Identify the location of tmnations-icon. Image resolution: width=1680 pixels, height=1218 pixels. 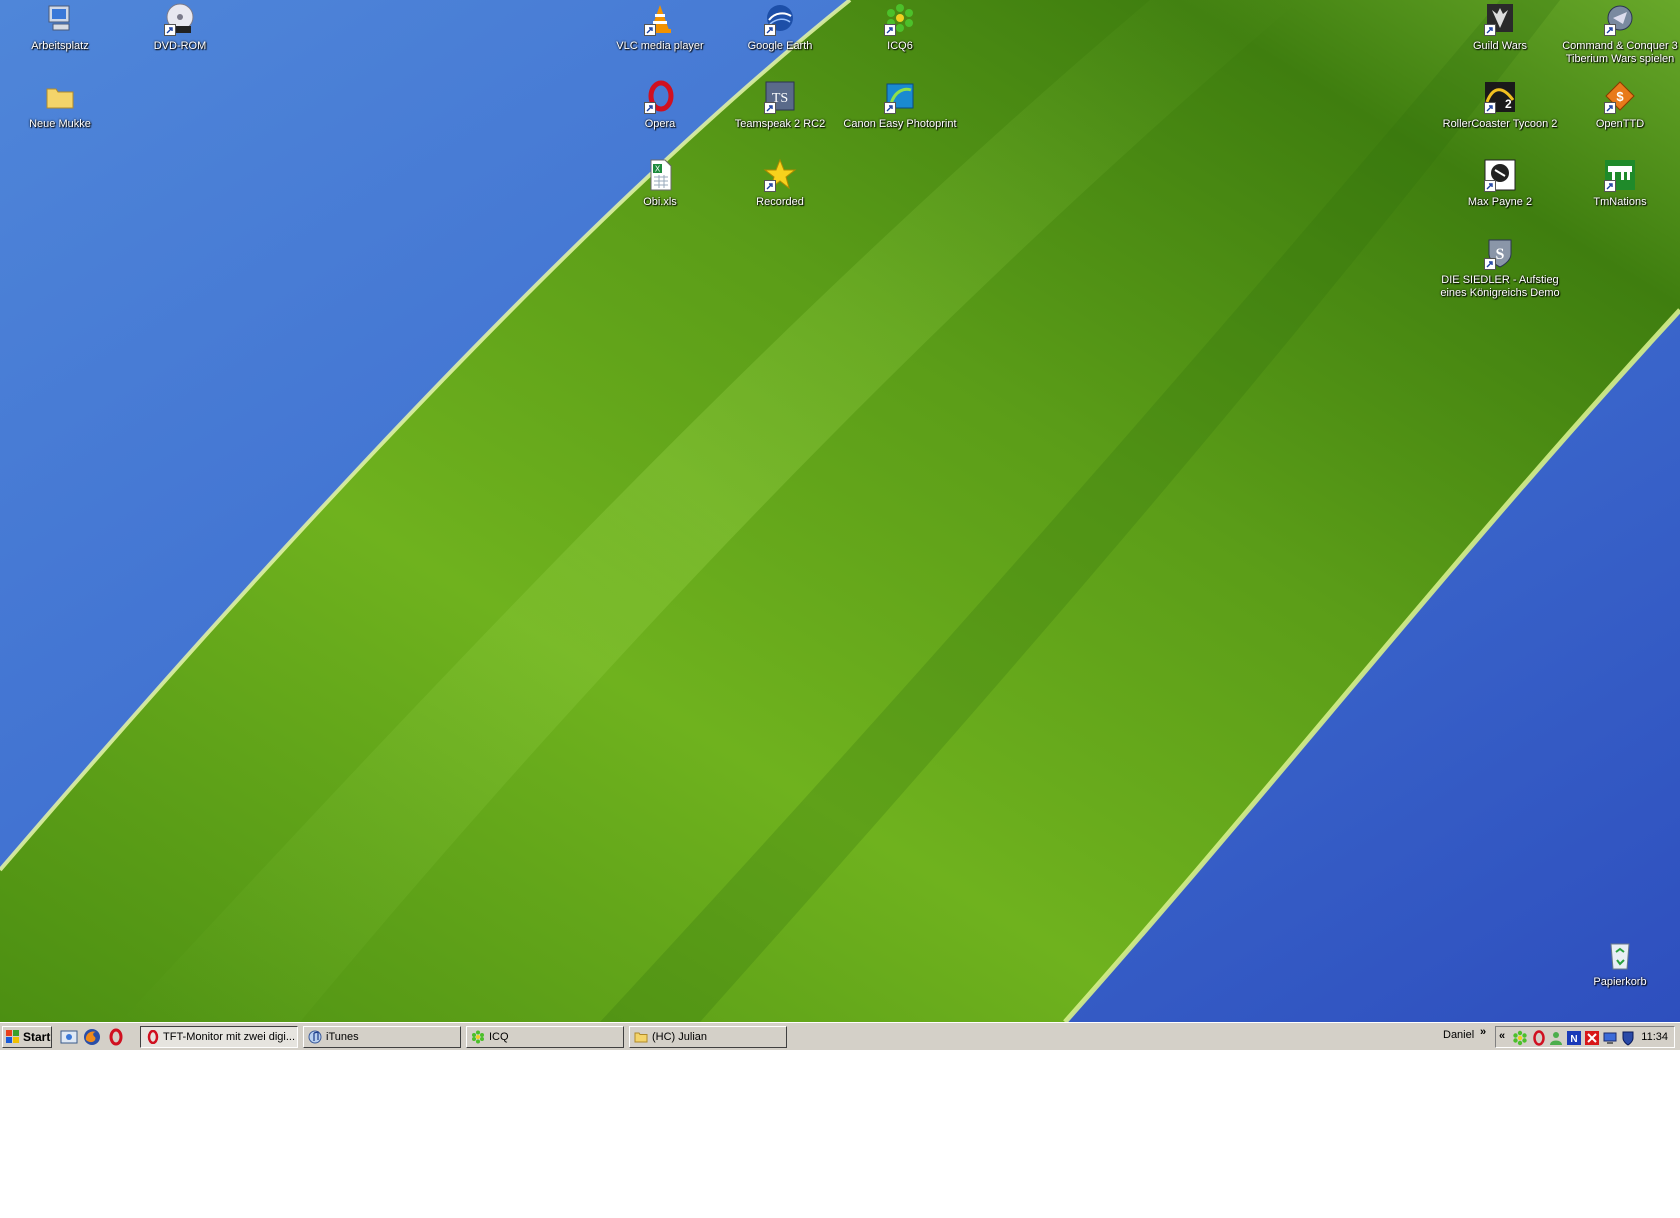
(1620, 175).